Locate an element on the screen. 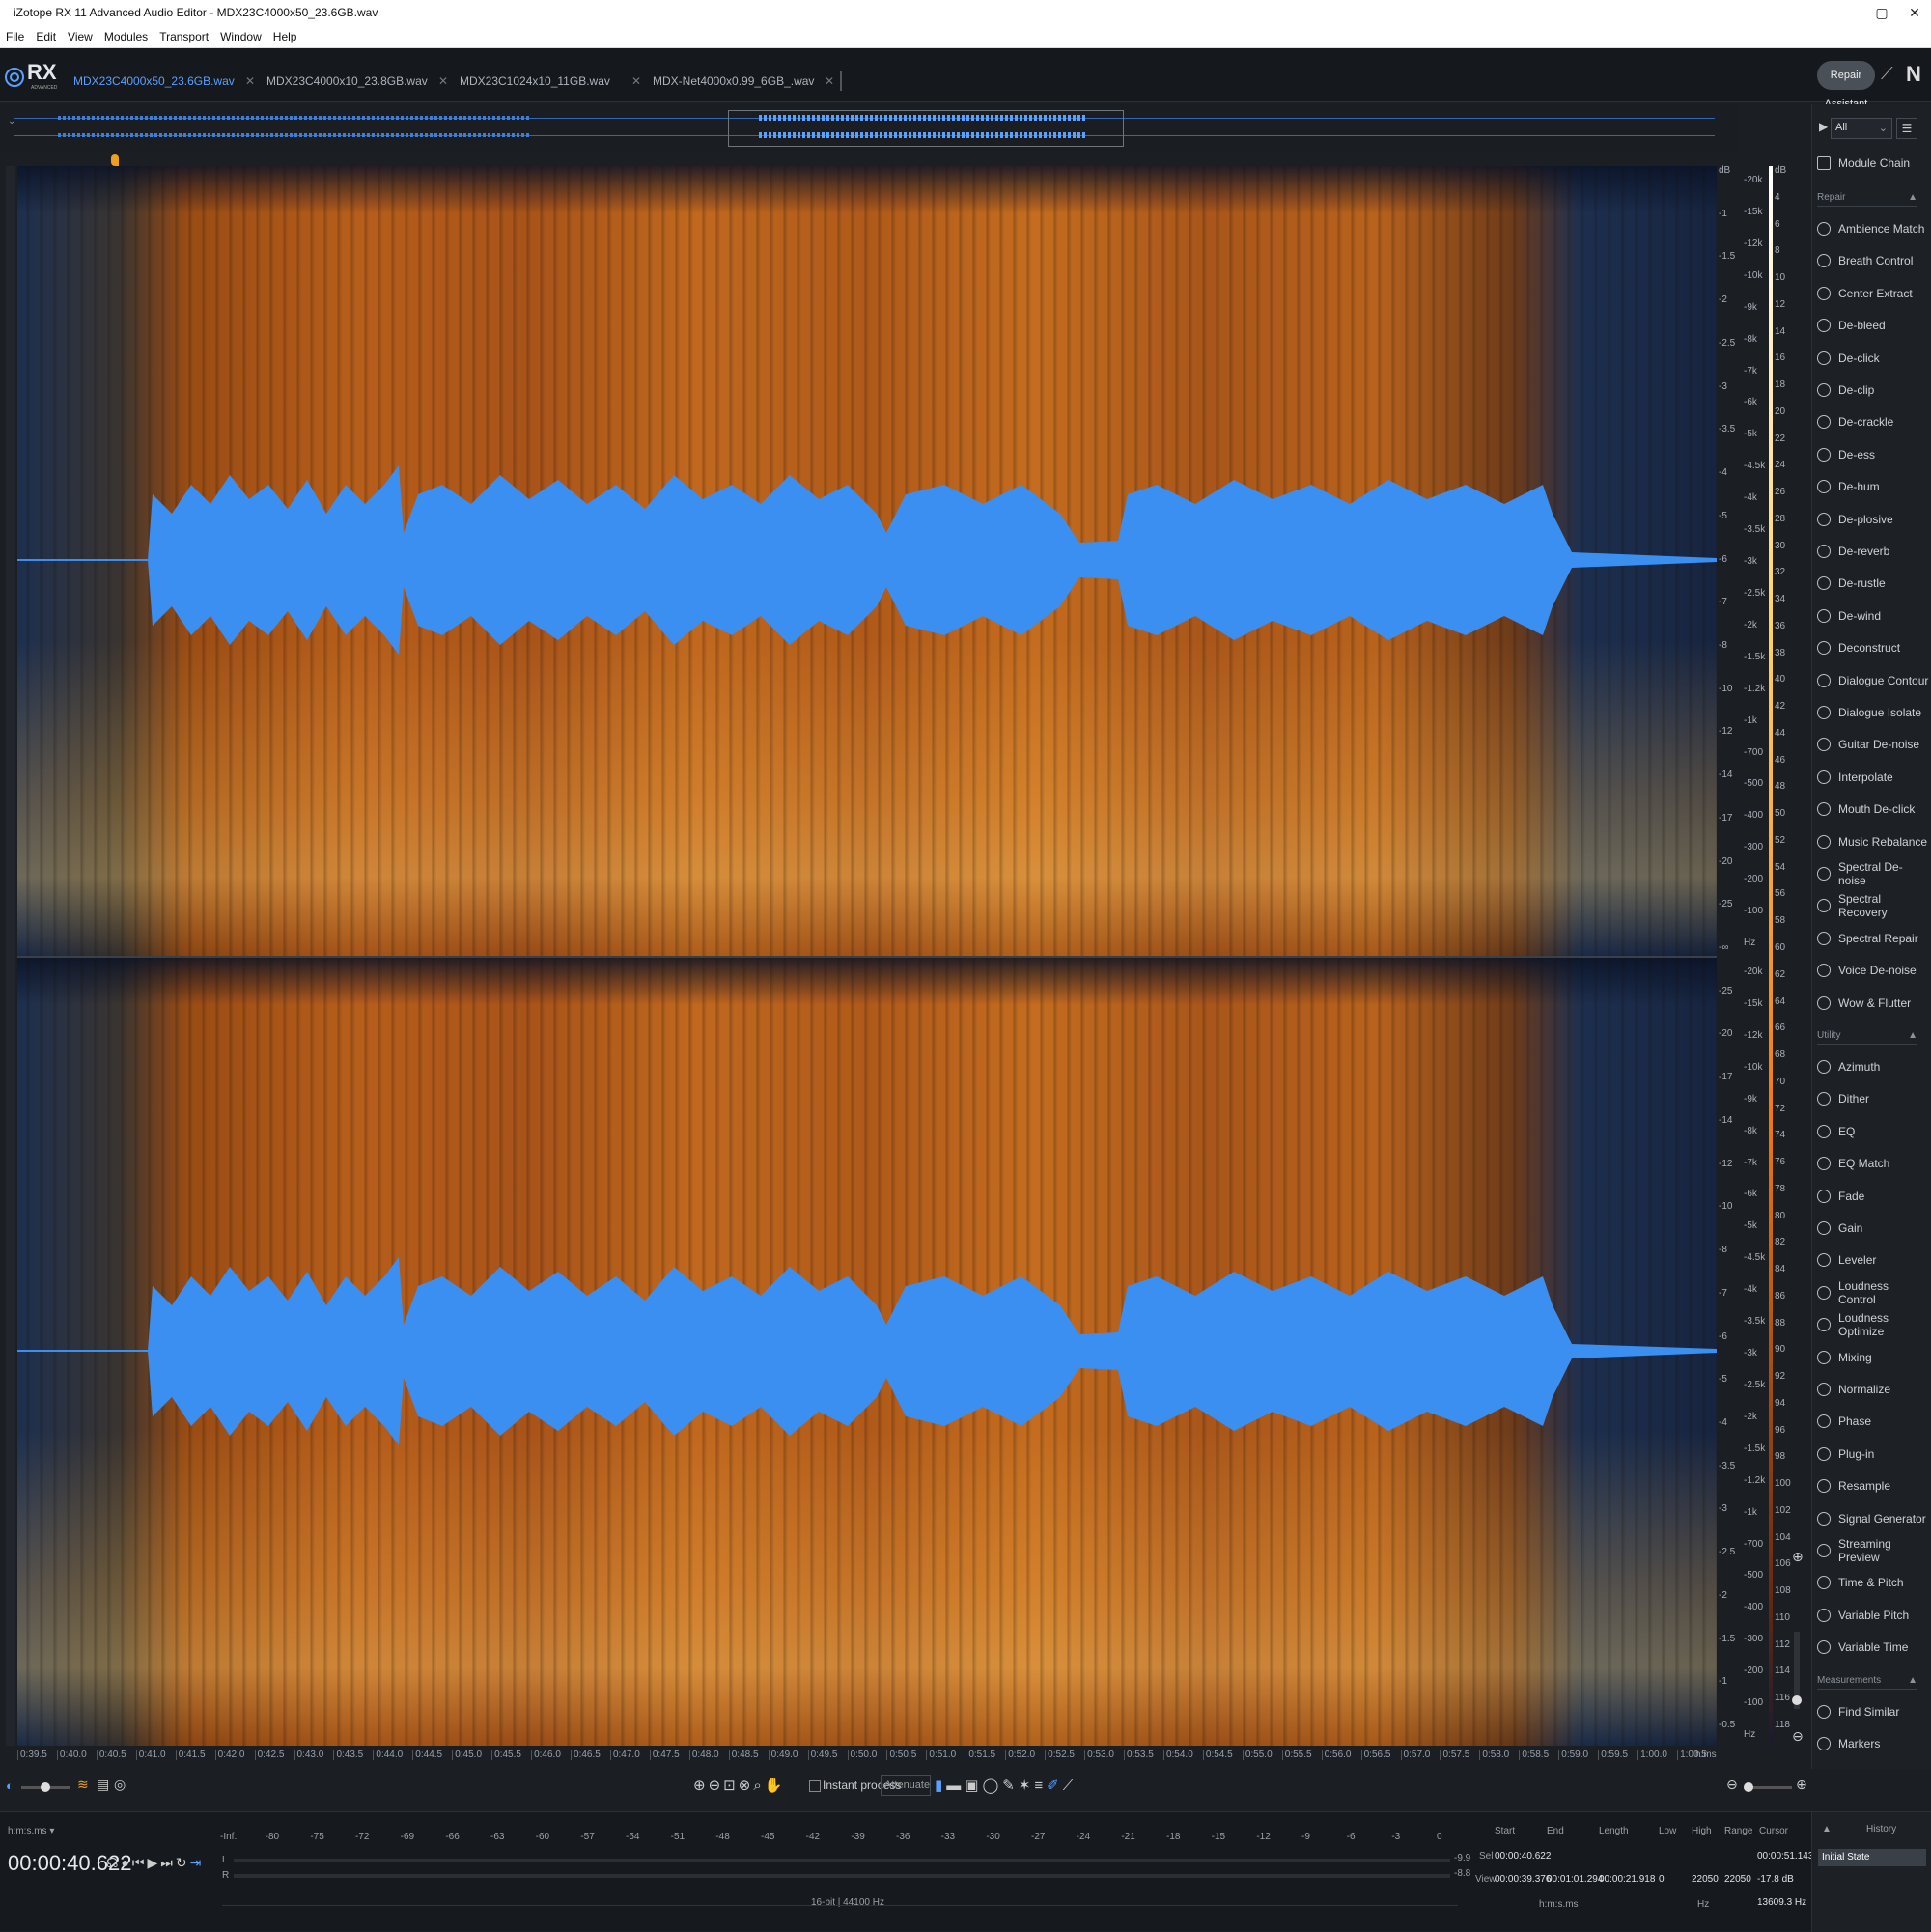 This screenshot has height=1932, width=1931. zoom-in-freq-icon: ⊕ is located at coordinates (1798, 1557).